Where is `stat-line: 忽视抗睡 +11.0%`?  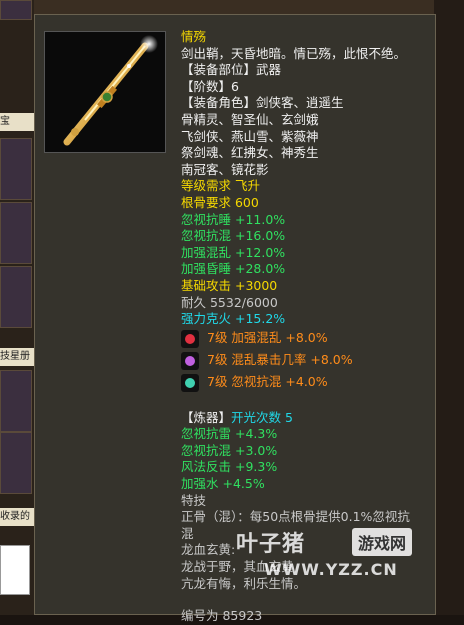 stat-line: 忽视抗睡 +11.0% is located at coordinates (233, 219).